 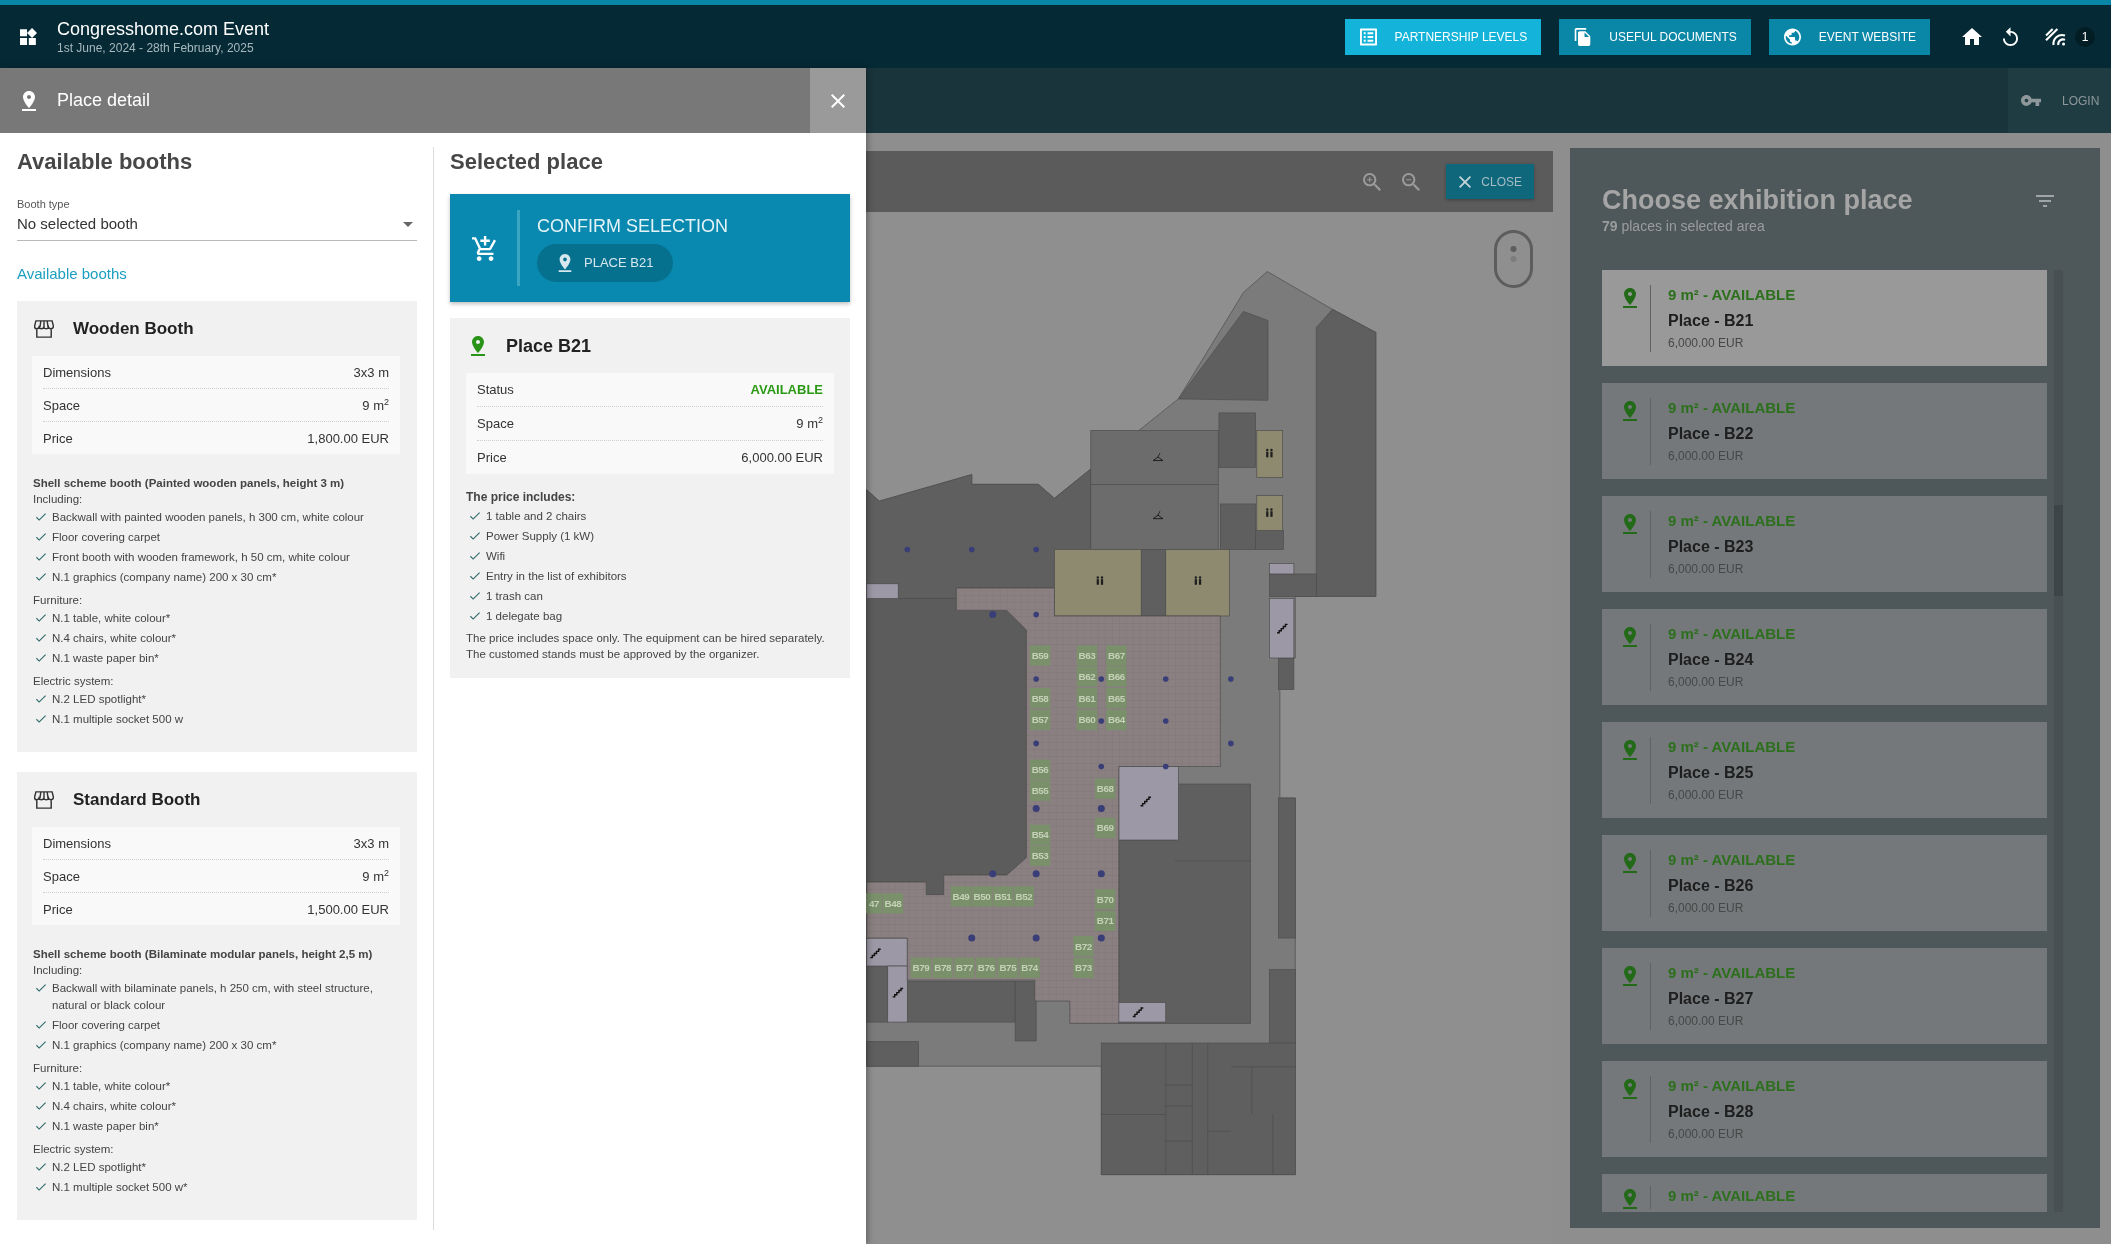 What do you see at coordinates (1849, 36) in the screenshot?
I see `nav-button: EVENT WEBSITE` at bounding box center [1849, 36].